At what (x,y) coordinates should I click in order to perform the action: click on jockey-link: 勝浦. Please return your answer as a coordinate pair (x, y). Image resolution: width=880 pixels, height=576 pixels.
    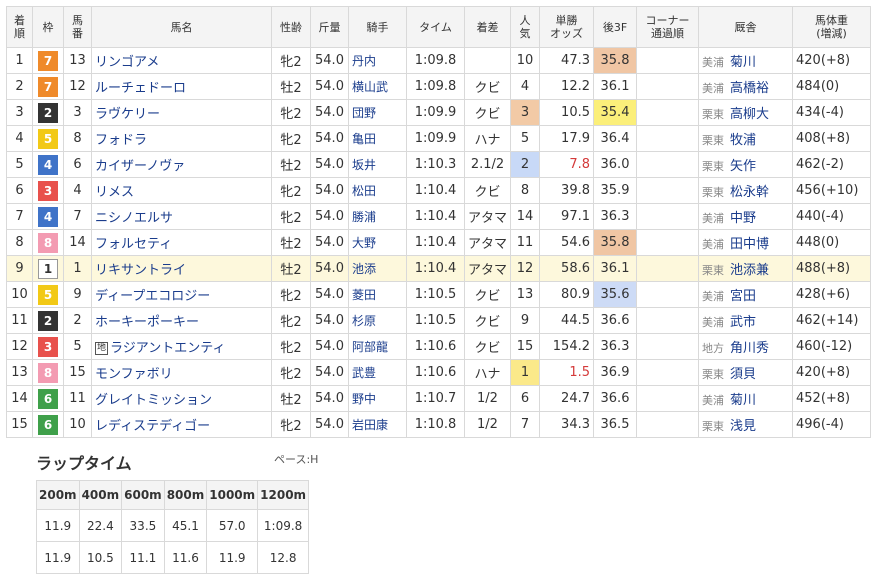
    Looking at the image, I should click on (364, 217).